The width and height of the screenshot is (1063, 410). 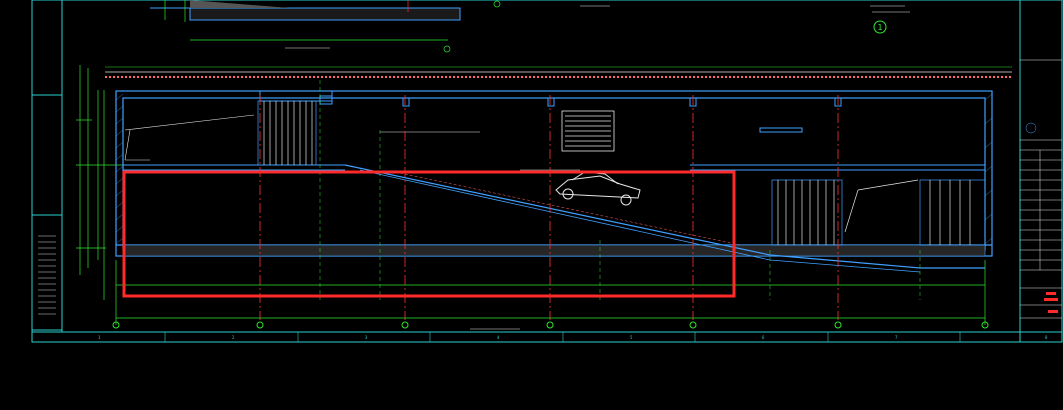 I want to click on frame-number-5: 5, so click(x=631, y=337).